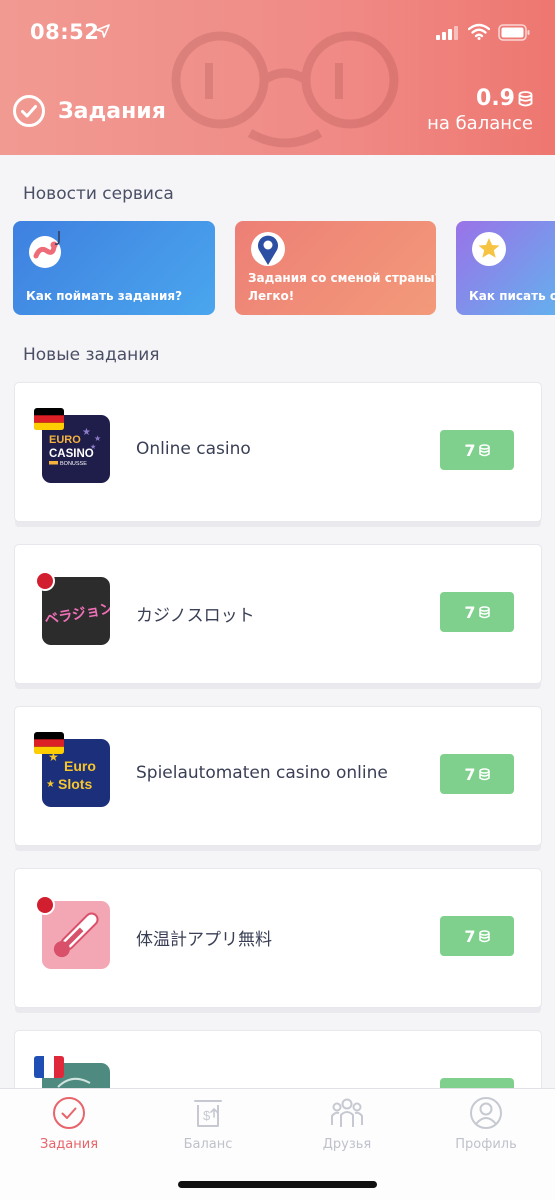  What do you see at coordinates (347, 1144) in the screenshot?
I see `tab-label: Друзья` at bounding box center [347, 1144].